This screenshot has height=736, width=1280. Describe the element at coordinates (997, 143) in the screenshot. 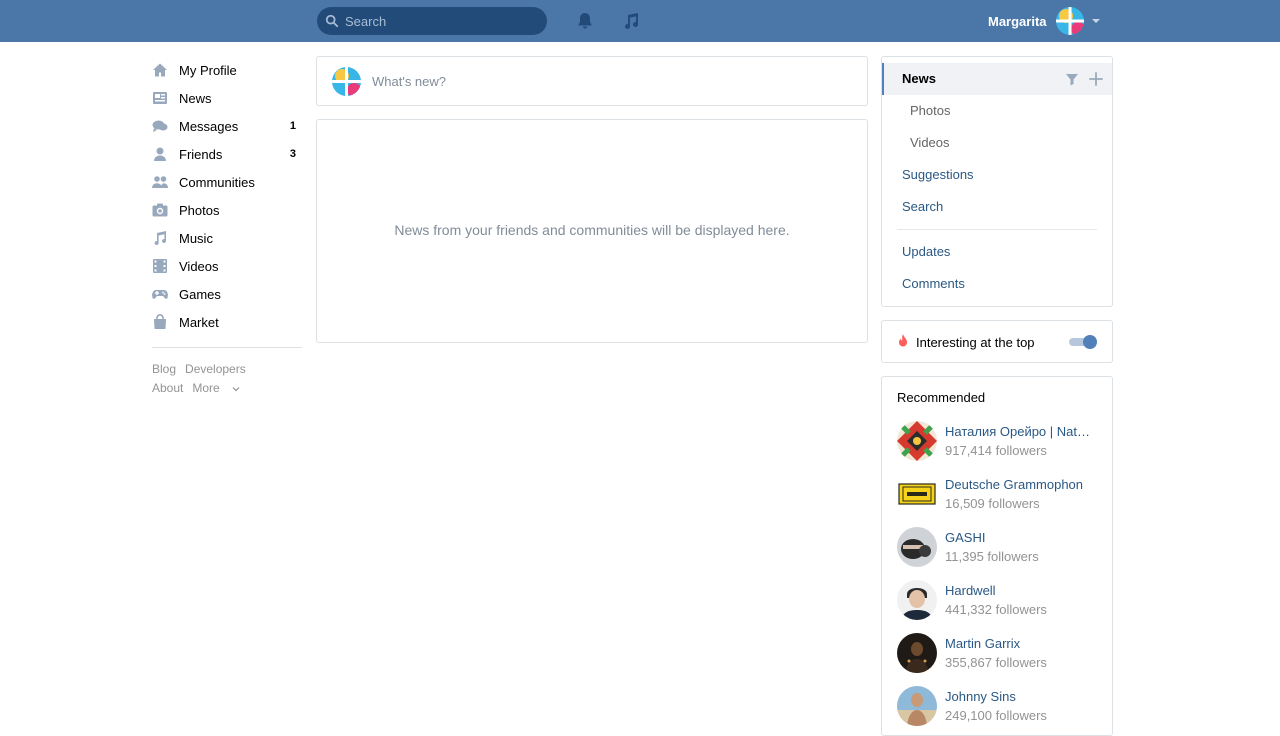

I see `filter-item-videos: Videos` at that location.